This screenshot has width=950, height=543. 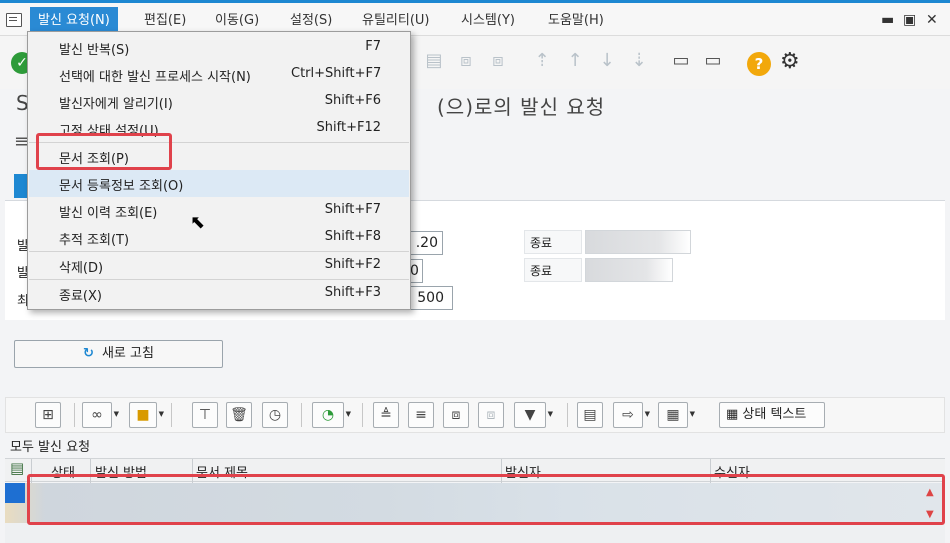 I want to click on grid-title: 모두 발신 요청, so click(x=50, y=447).